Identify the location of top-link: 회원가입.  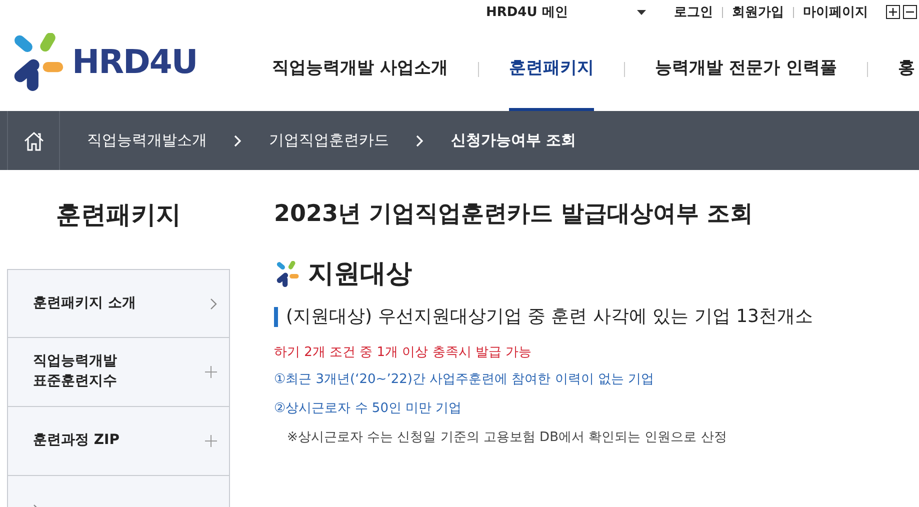
(758, 12).